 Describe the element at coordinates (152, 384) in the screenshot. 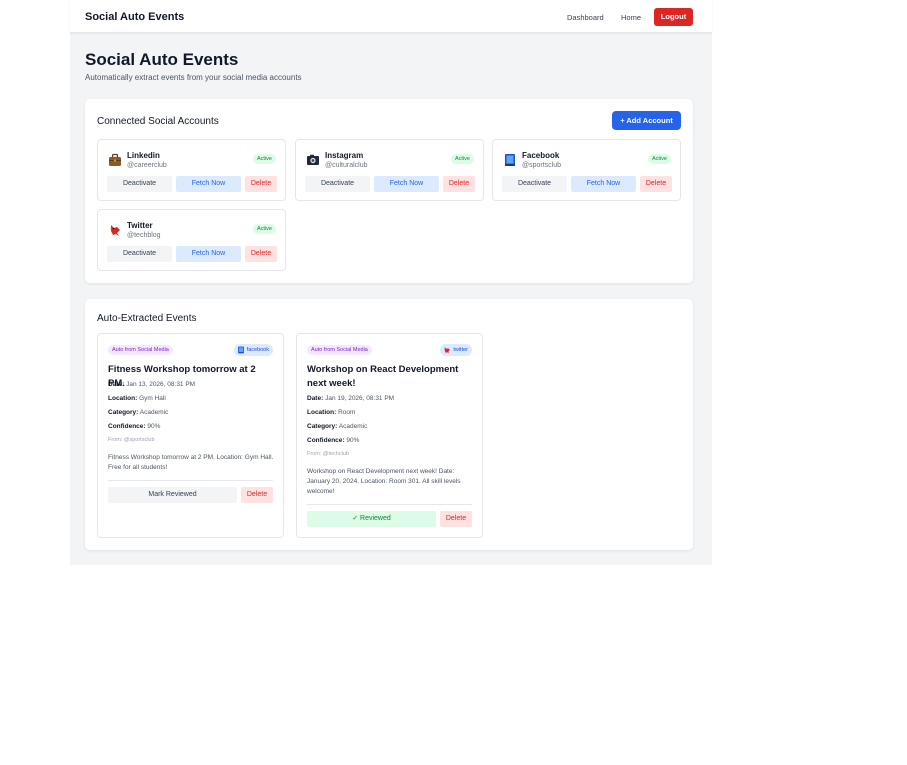

I see `event-date: Date: Jan 13, 2026, 08:31 PM` at that location.